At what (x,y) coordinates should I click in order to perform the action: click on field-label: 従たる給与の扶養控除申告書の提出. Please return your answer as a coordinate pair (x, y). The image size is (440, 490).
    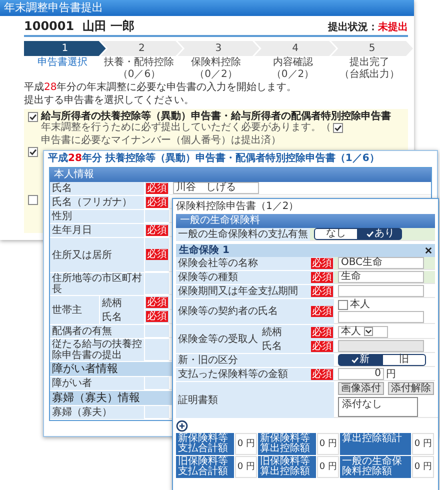
    Looking at the image, I should click on (97, 350).